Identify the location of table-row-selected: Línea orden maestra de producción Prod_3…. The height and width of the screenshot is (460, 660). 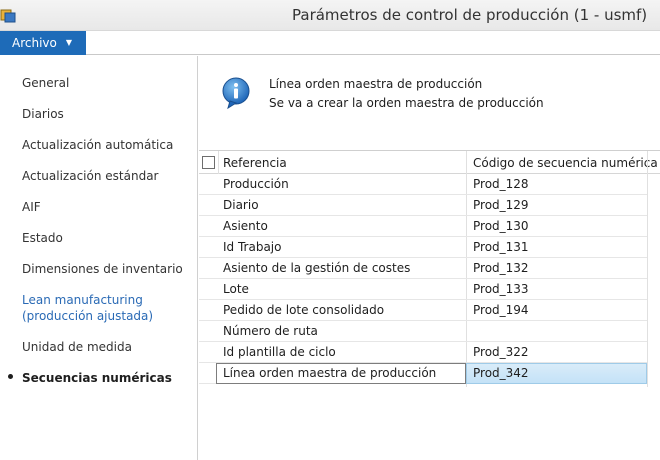
(423, 373).